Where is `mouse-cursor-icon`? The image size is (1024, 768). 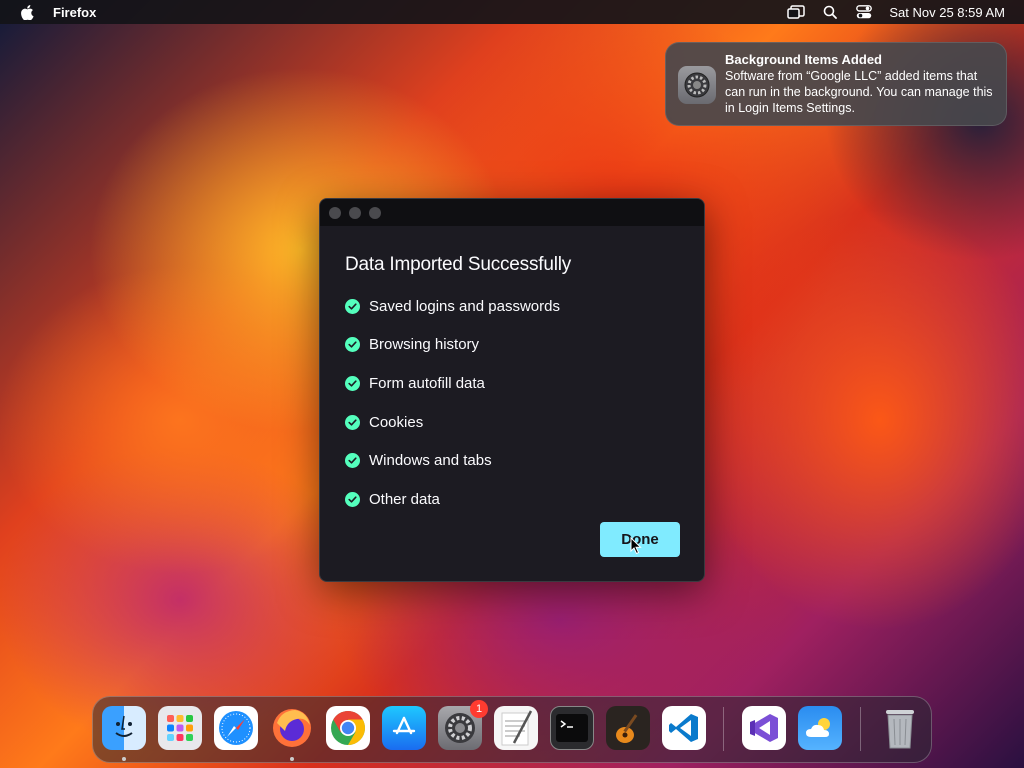 mouse-cursor-icon is located at coordinates (636, 546).